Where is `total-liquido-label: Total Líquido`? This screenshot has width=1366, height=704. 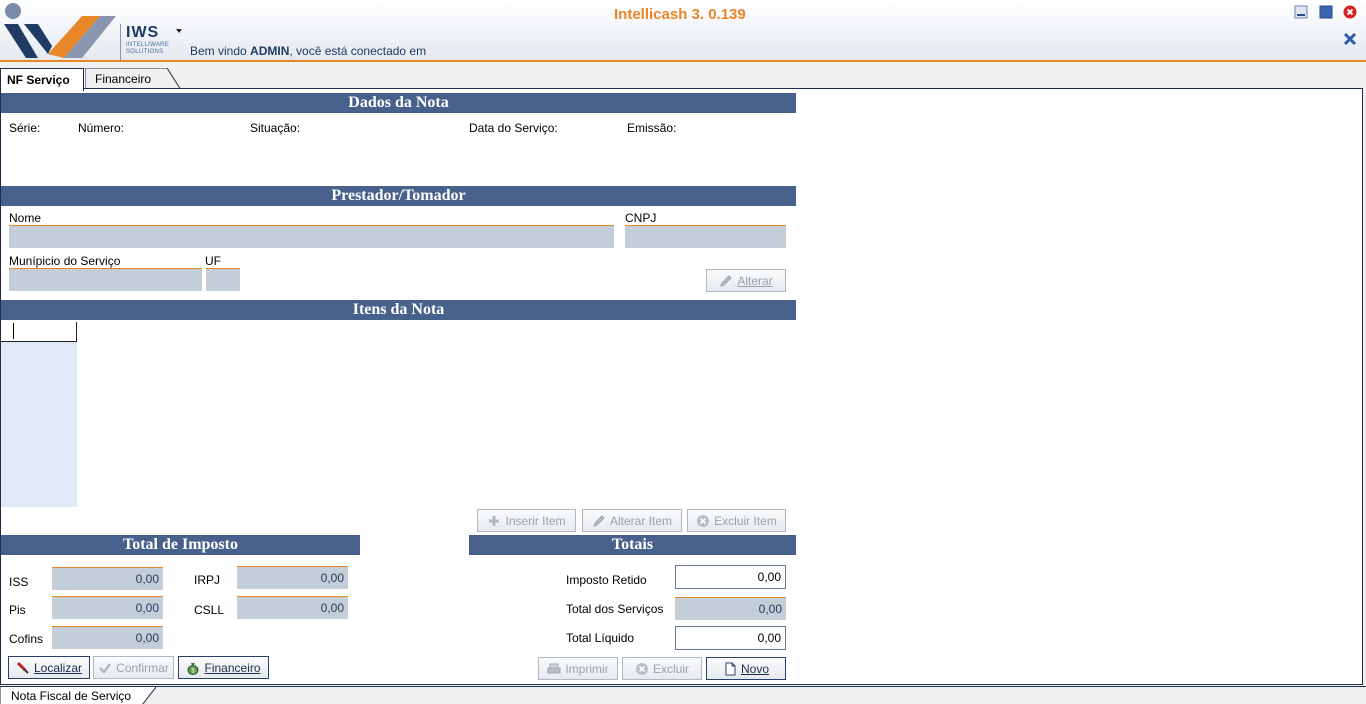 total-liquido-label: Total Líquido is located at coordinates (600, 638).